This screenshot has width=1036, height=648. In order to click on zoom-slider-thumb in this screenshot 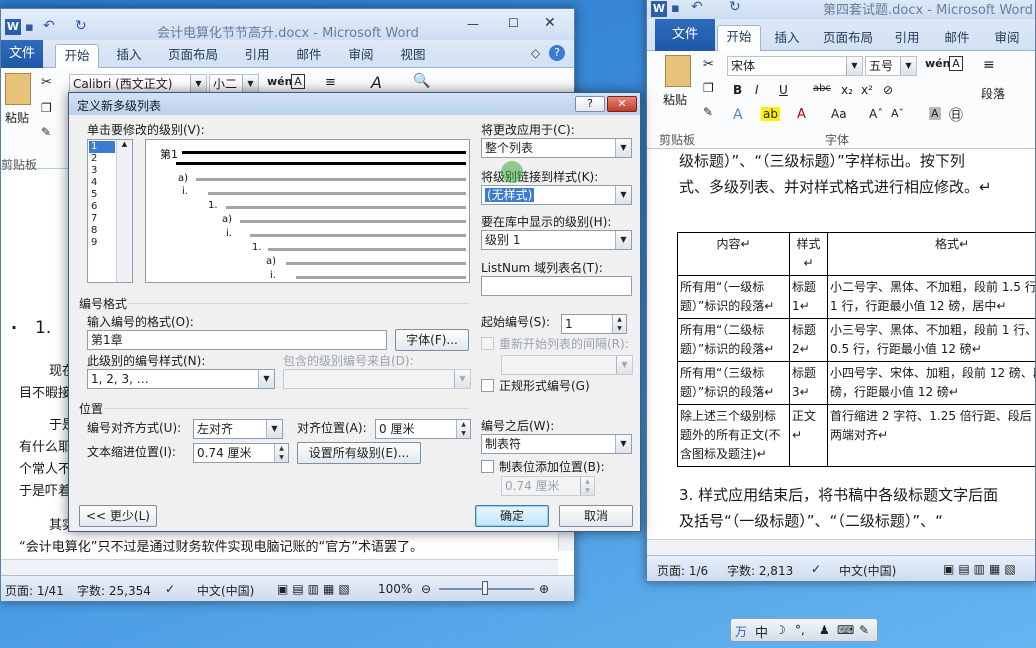, I will do `click(485, 588)`.